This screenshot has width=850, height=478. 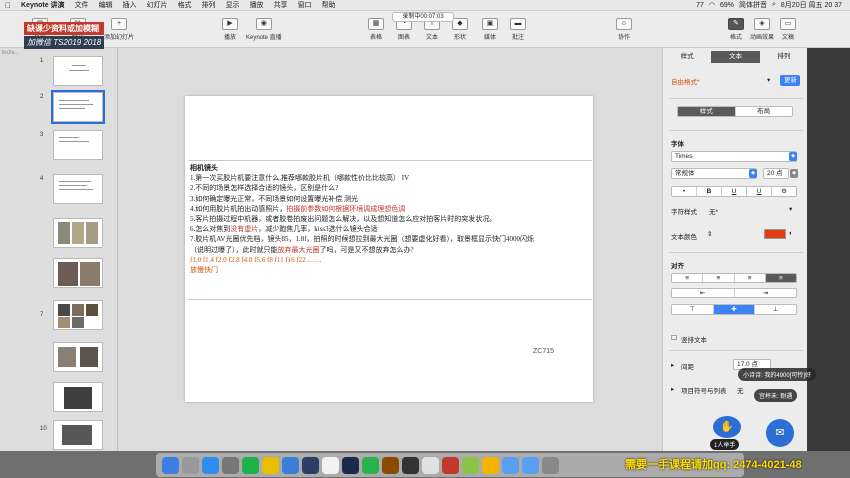 I want to click on app-store-icon, so click(x=210, y=465).